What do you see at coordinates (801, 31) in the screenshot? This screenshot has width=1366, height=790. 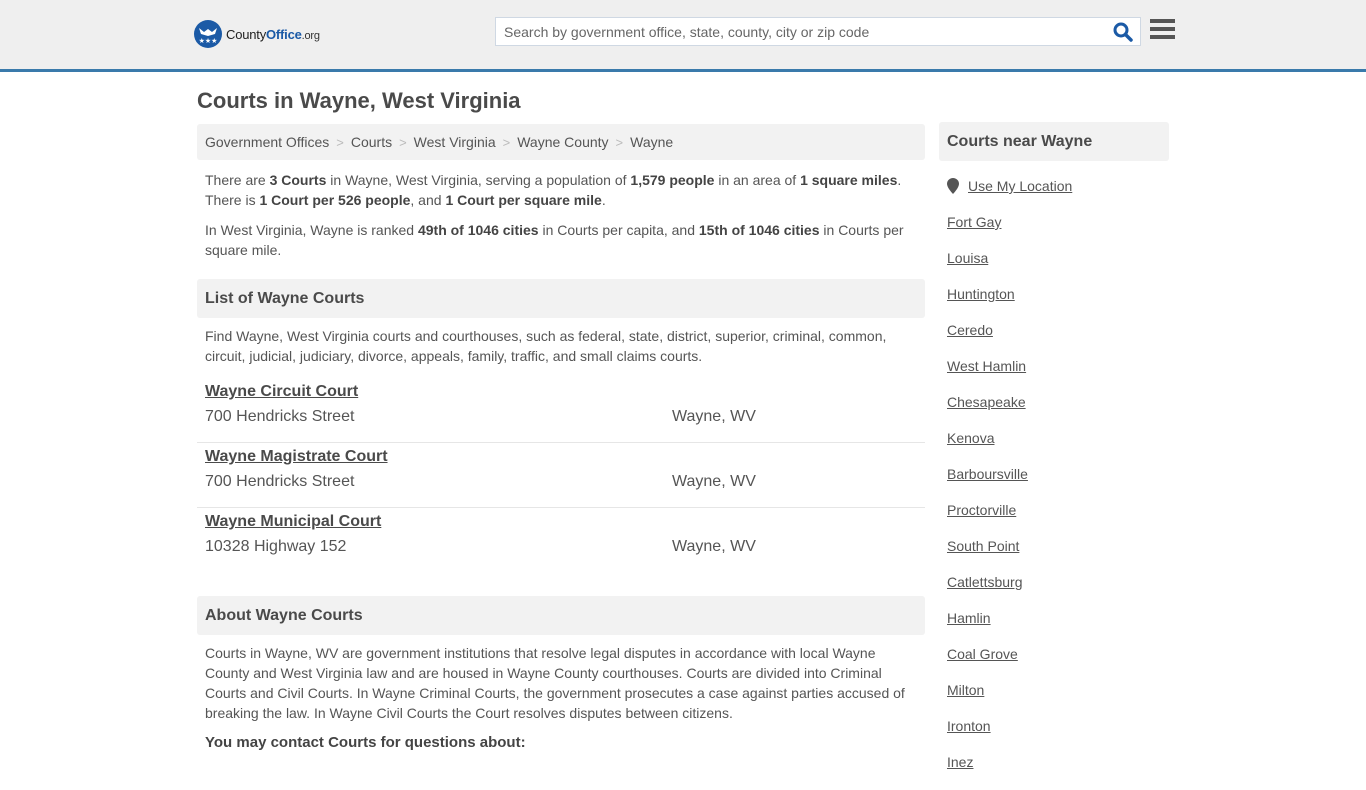 I see `search-input` at bounding box center [801, 31].